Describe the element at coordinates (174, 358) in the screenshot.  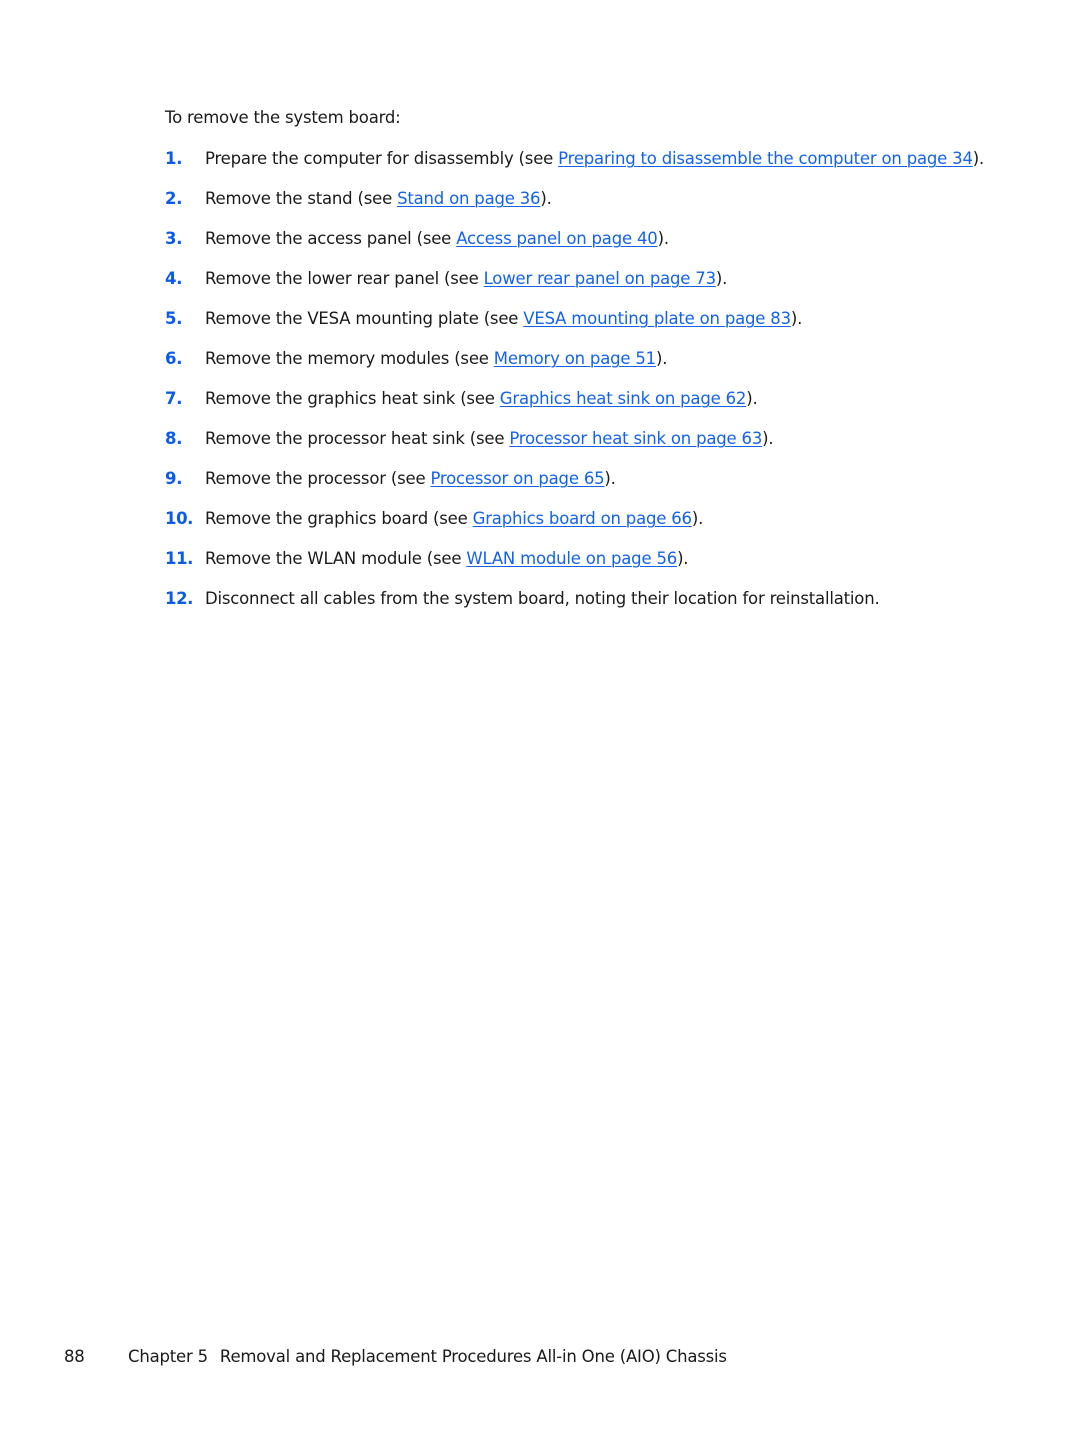
I see `step-number: 6.` at that location.